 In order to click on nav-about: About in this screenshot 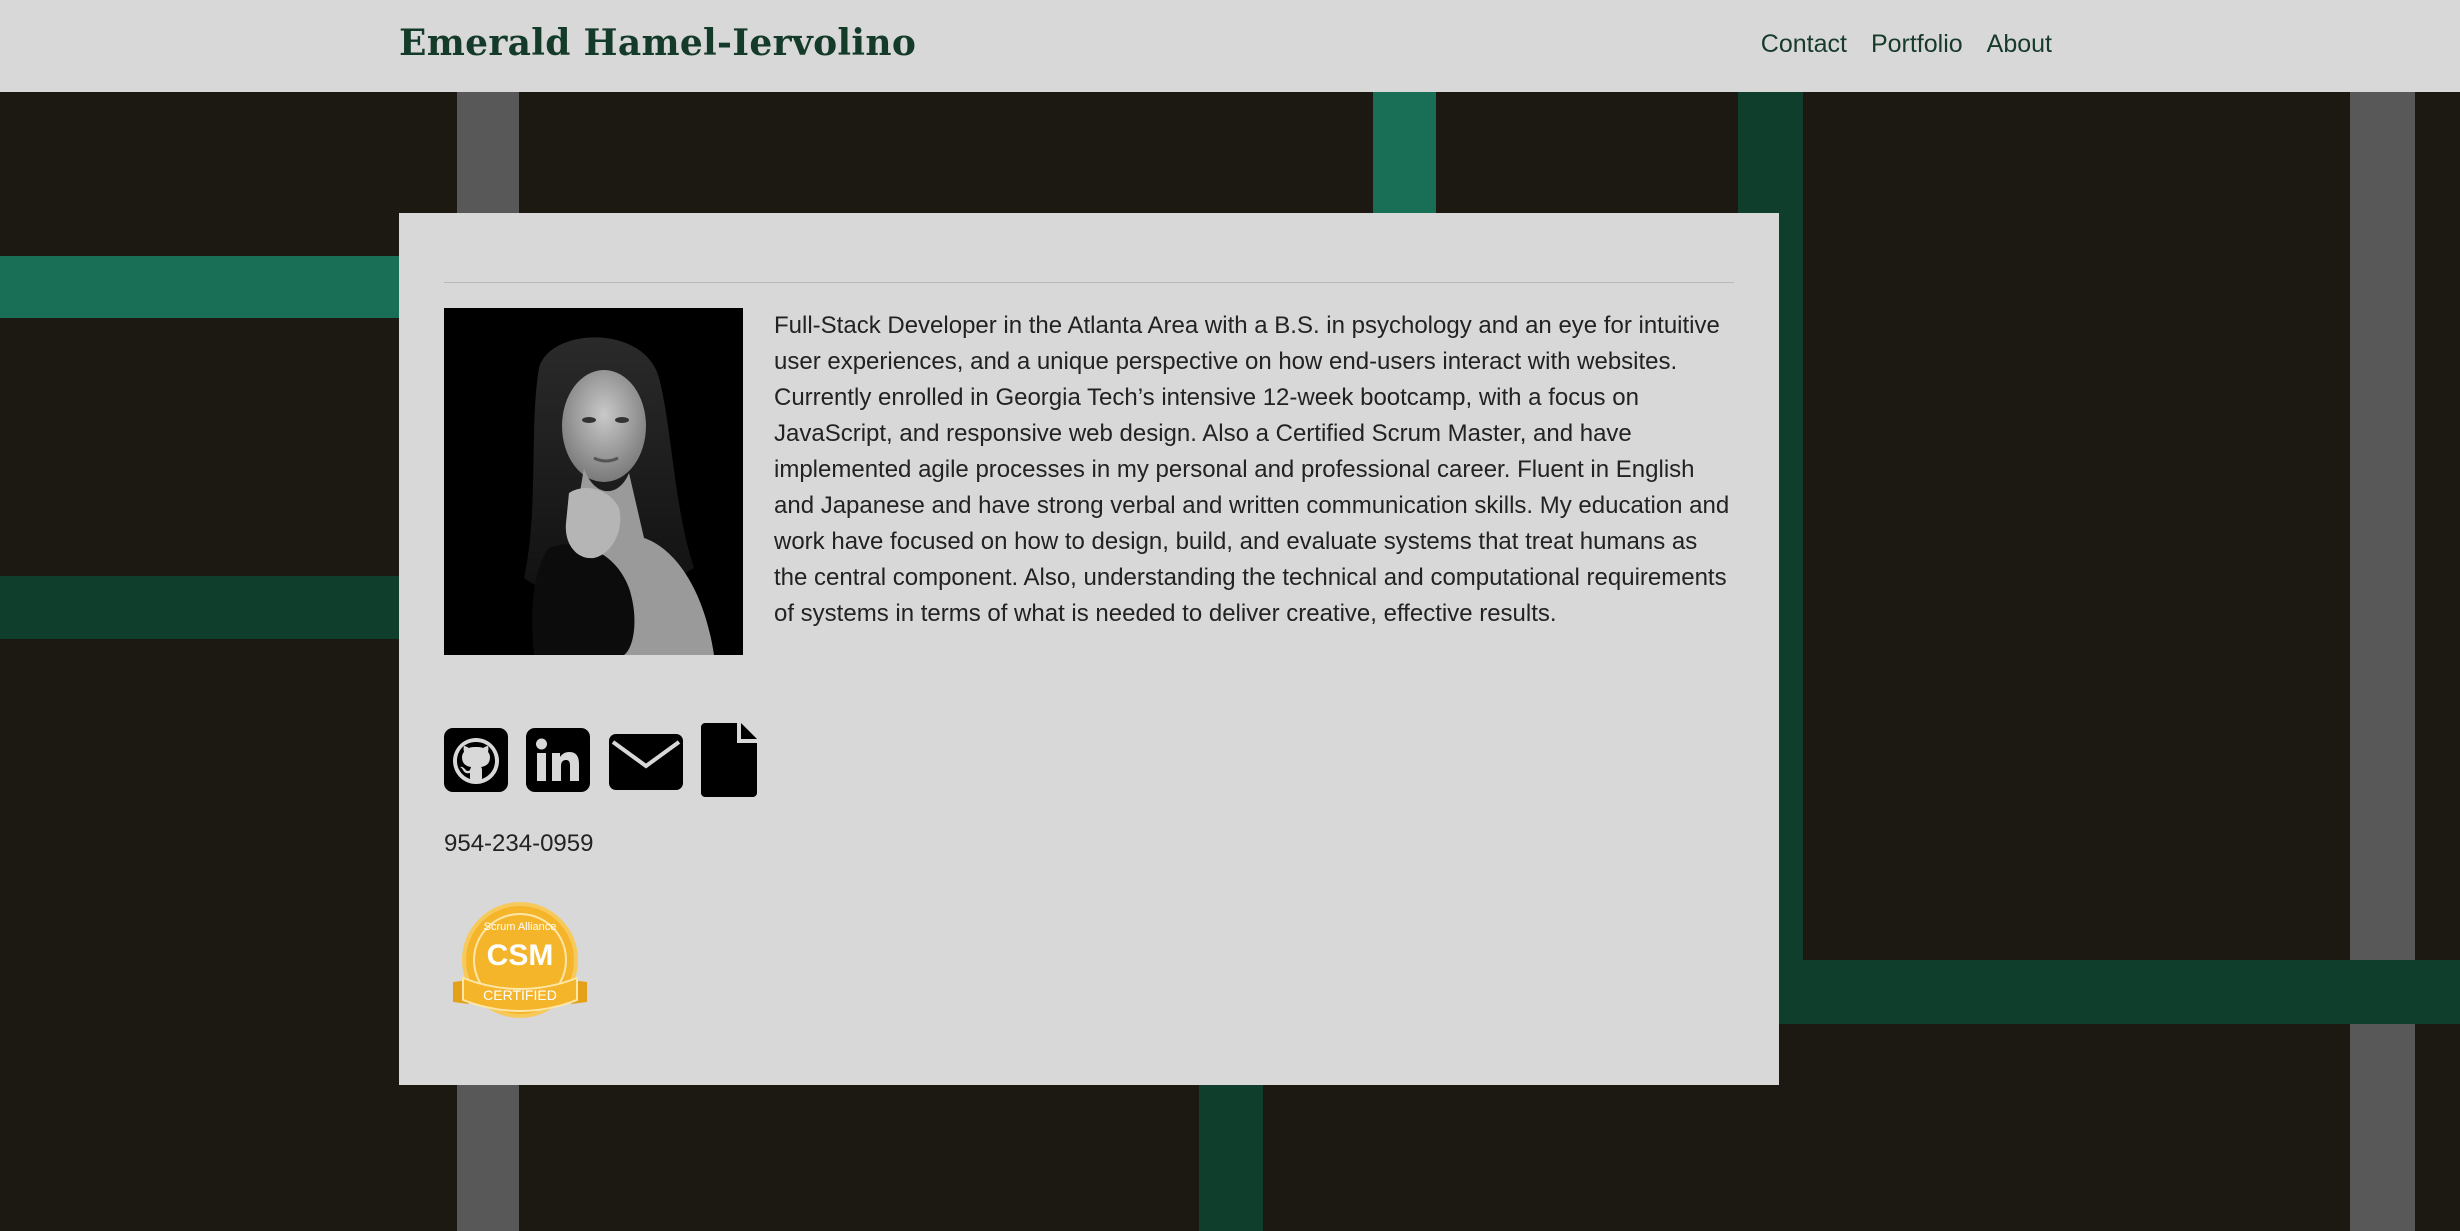, I will do `click(2019, 44)`.